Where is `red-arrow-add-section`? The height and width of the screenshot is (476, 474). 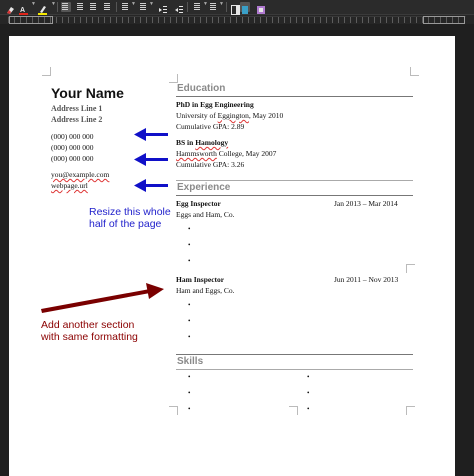
red-arrow-add-section is located at coordinates (102, 298).